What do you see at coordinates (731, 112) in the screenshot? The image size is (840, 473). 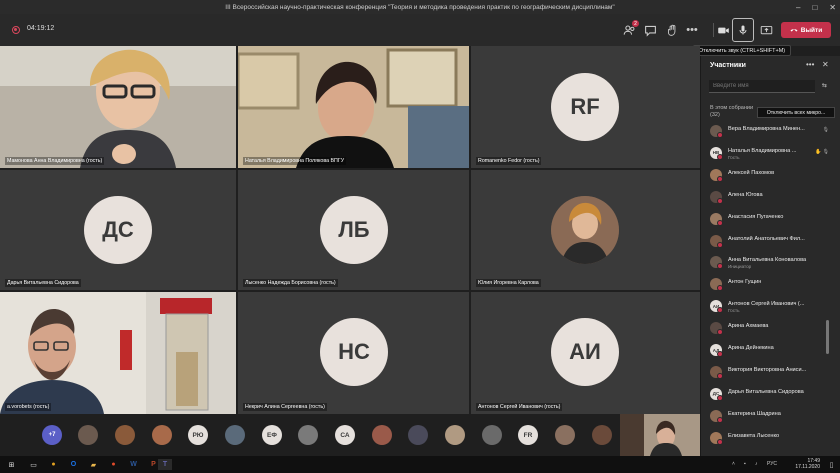 I see `section-header: В этом собрании (32)` at bounding box center [731, 112].